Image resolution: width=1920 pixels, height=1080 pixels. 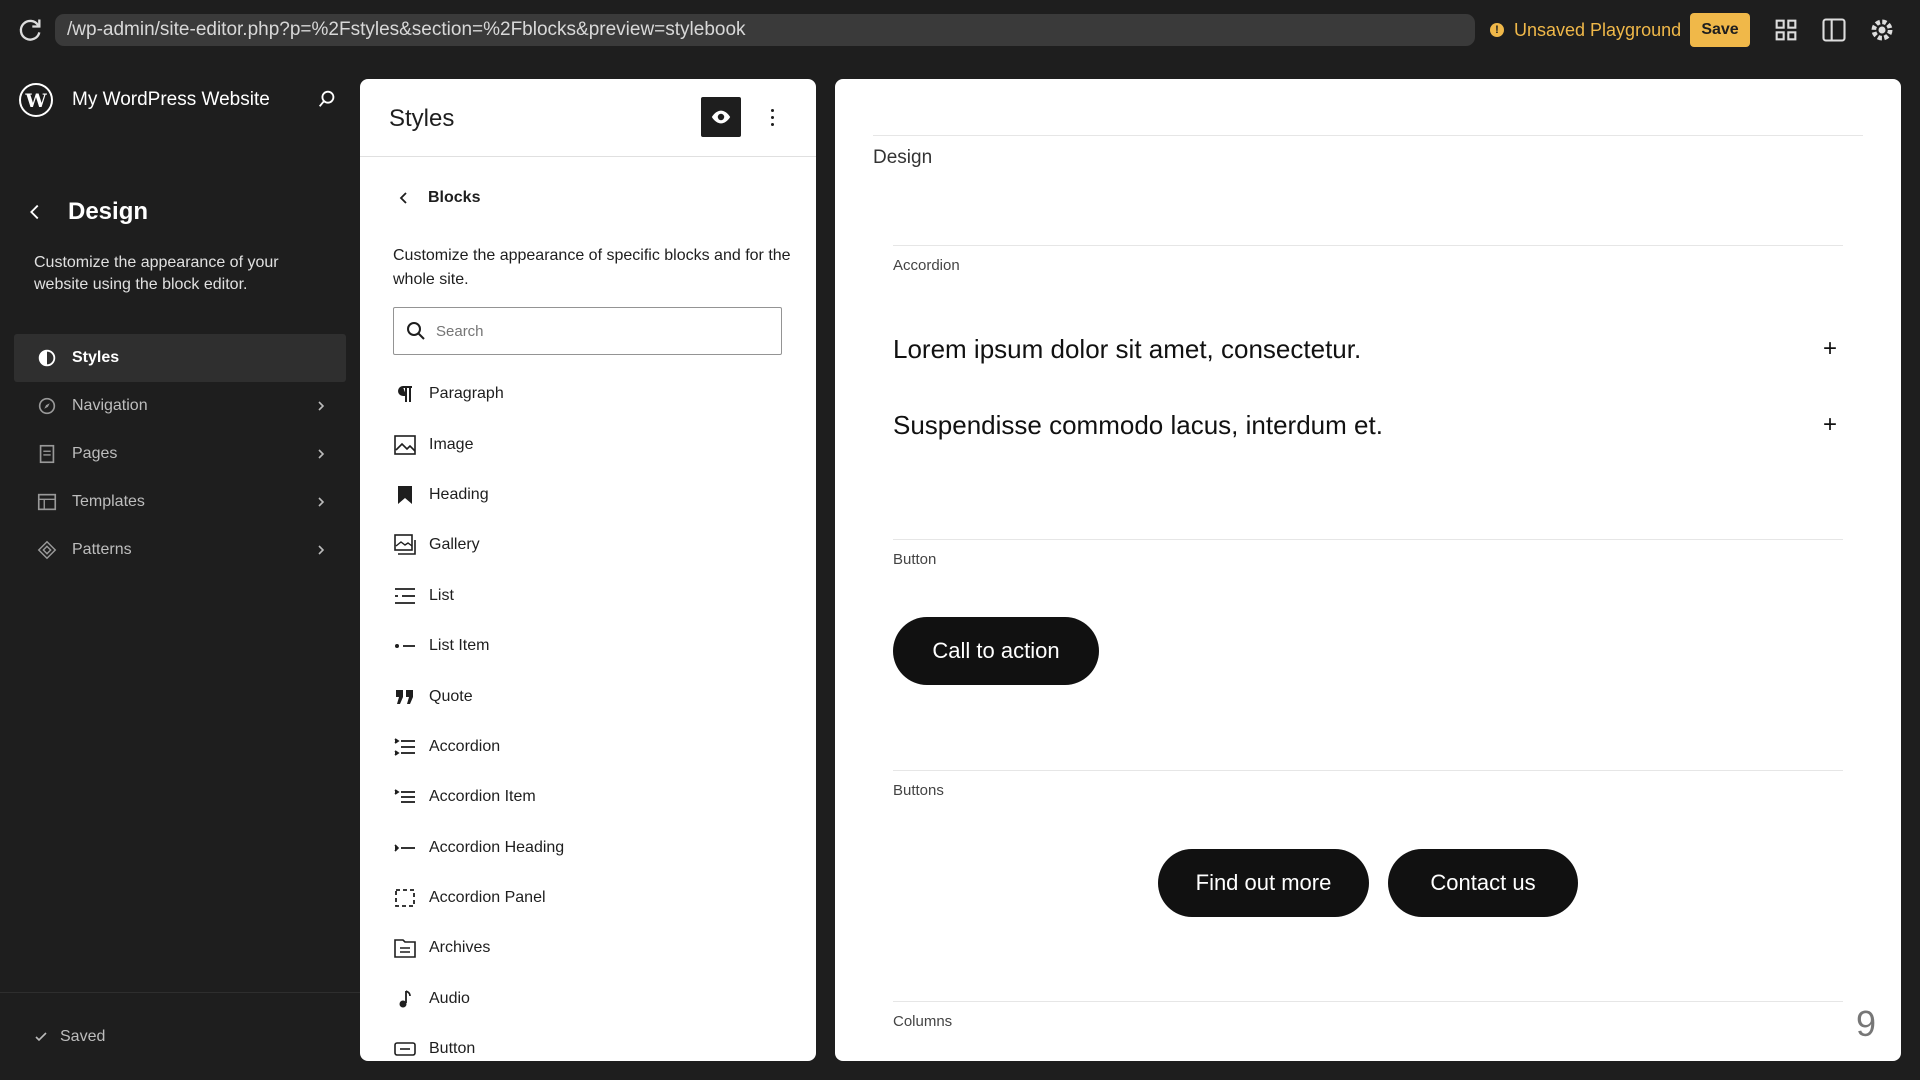 What do you see at coordinates (30, 30) in the screenshot?
I see `reload-icon` at bounding box center [30, 30].